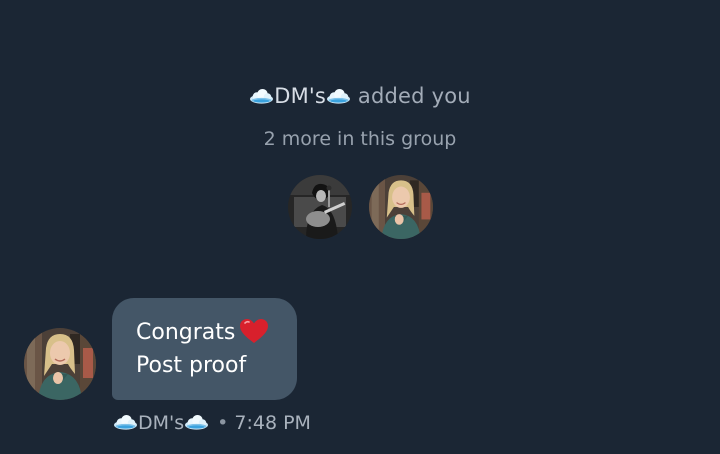  I want to click on message-bubble: Congrats Post proof, so click(204, 349).